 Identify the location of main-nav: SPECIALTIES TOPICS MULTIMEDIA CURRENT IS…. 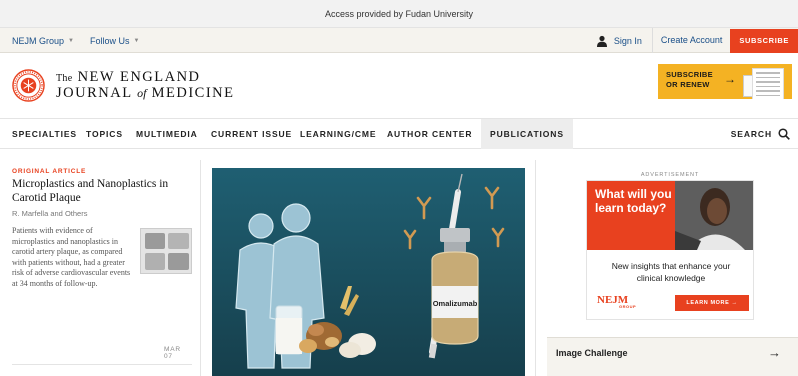
(399, 134).